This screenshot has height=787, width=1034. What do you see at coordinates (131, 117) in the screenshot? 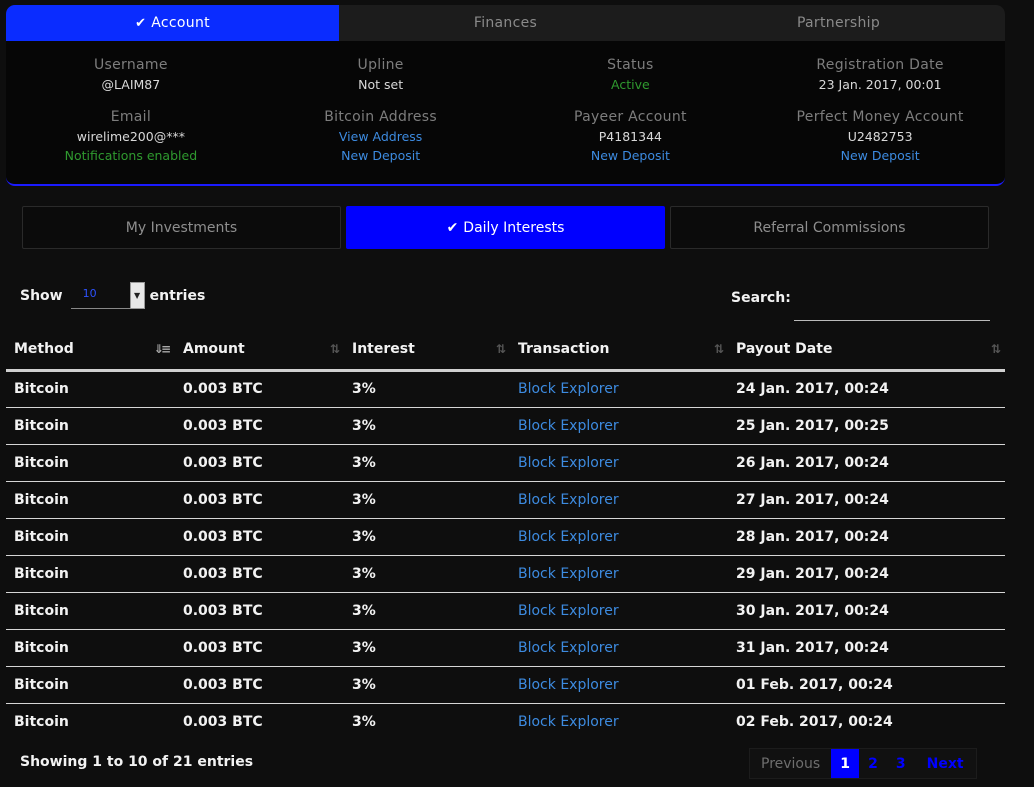
I see `email-label: Email` at bounding box center [131, 117].